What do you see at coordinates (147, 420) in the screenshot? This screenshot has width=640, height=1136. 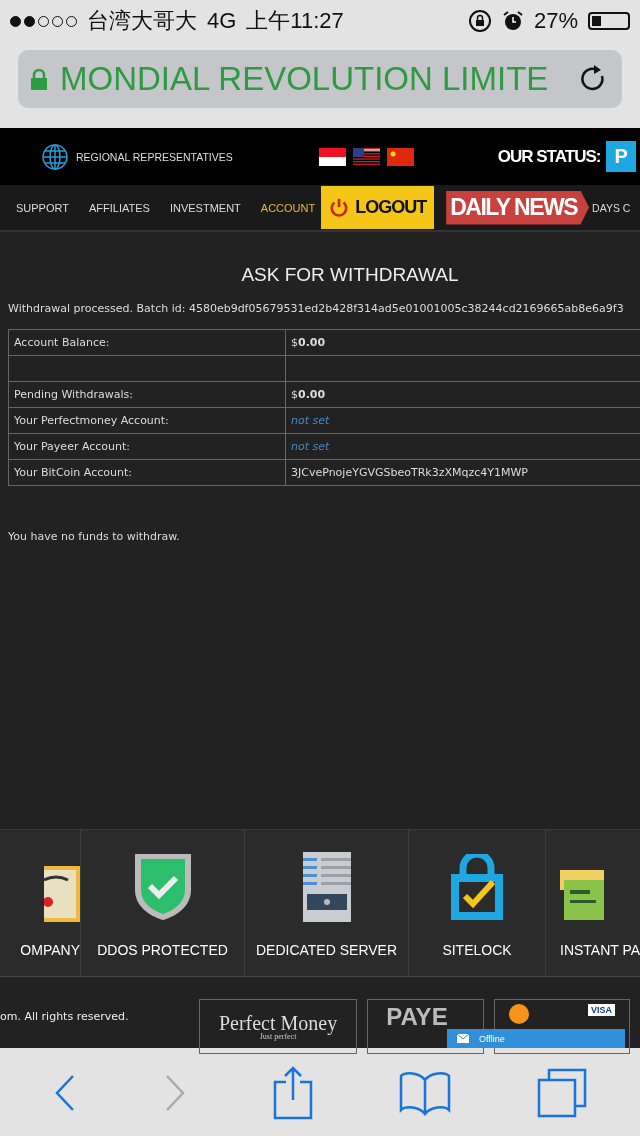 I see `table-cell: Your Perfectmoney Account:` at bounding box center [147, 420].